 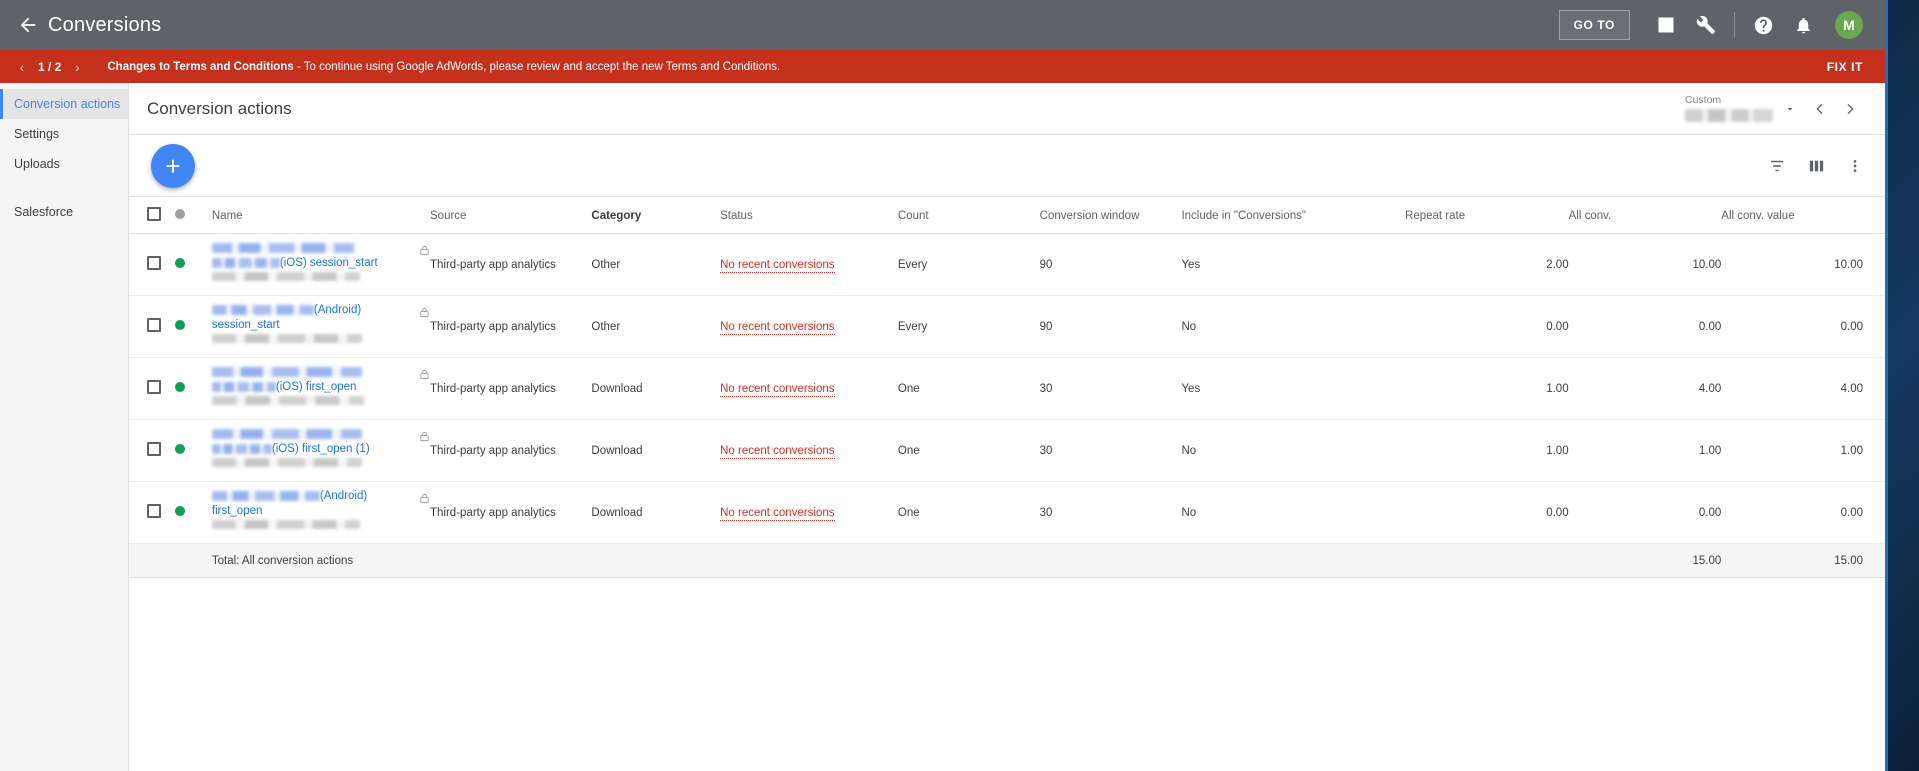 What do you see at coordinates (321, 449) in the screenshot?
I see `conversion-action-link: (iOS) first_open (1)` at bounding box center [321, 449].